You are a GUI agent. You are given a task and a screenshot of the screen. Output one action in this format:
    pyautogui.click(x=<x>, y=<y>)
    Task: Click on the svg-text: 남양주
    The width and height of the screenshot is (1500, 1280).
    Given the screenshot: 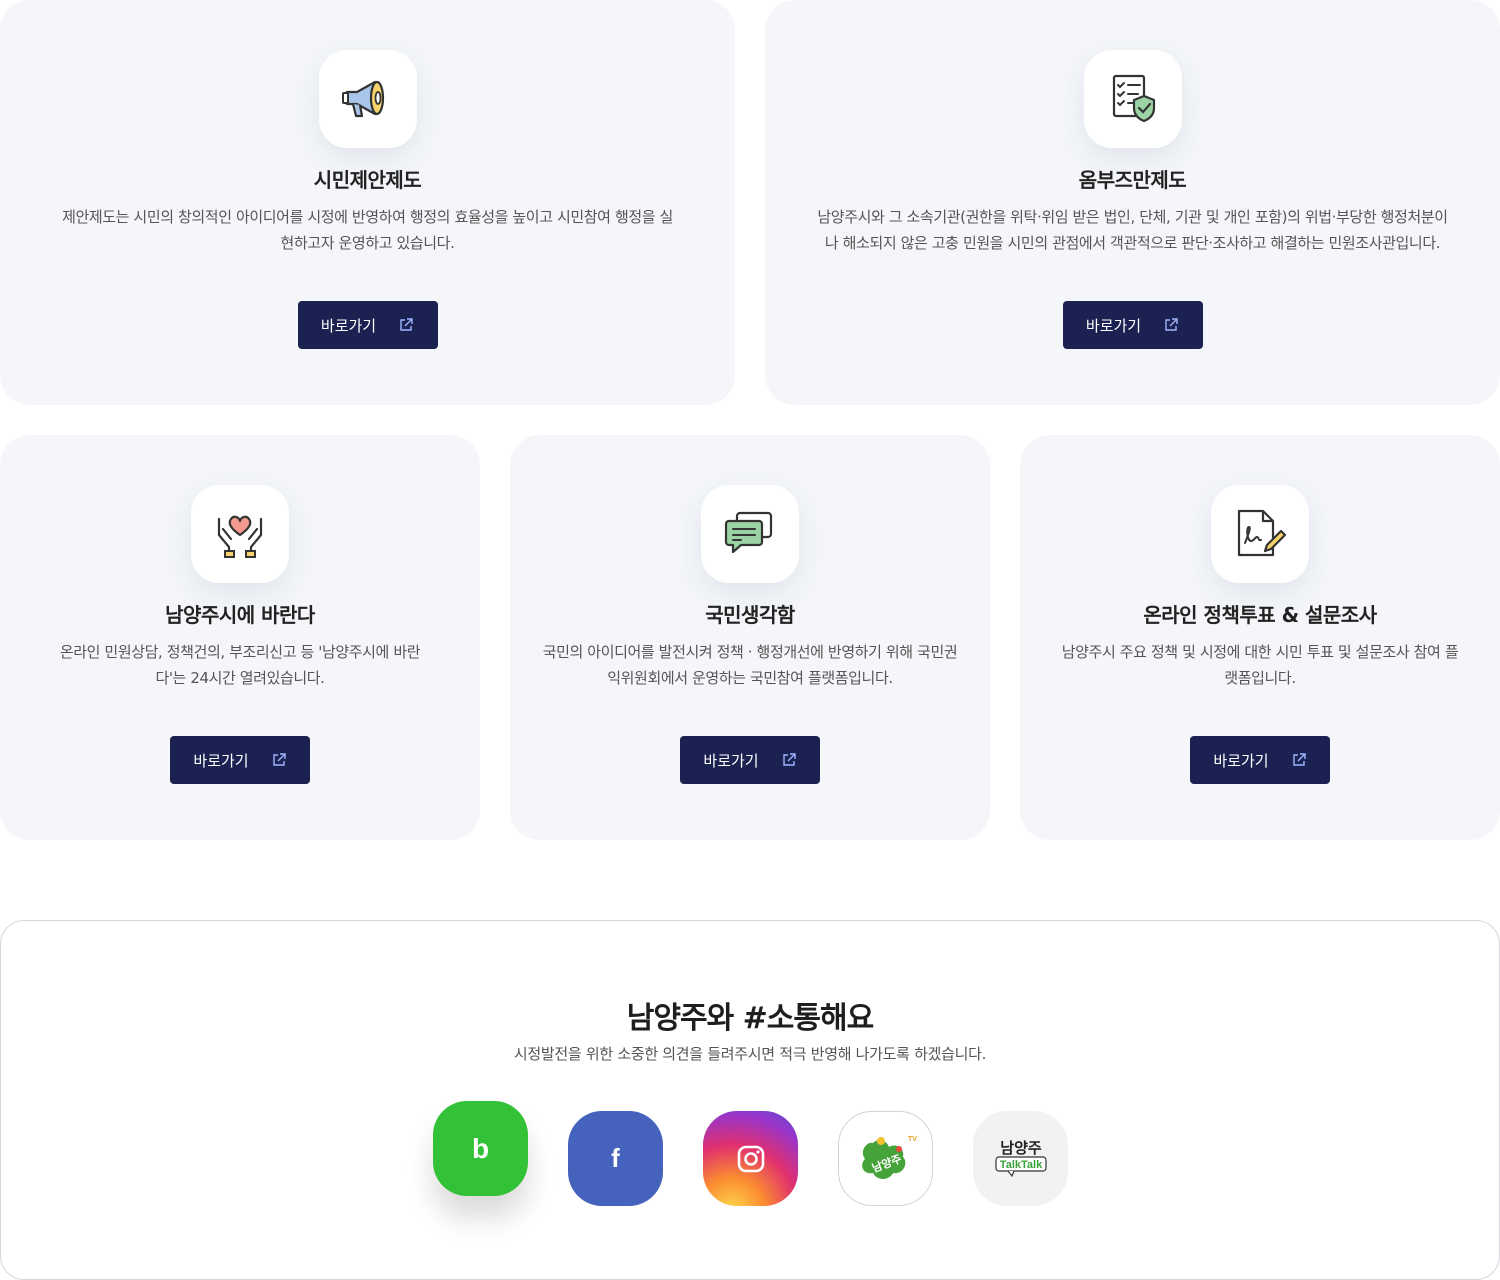 What is the action you would take?
    pyautogui.click(x=1021, y=1148)
    